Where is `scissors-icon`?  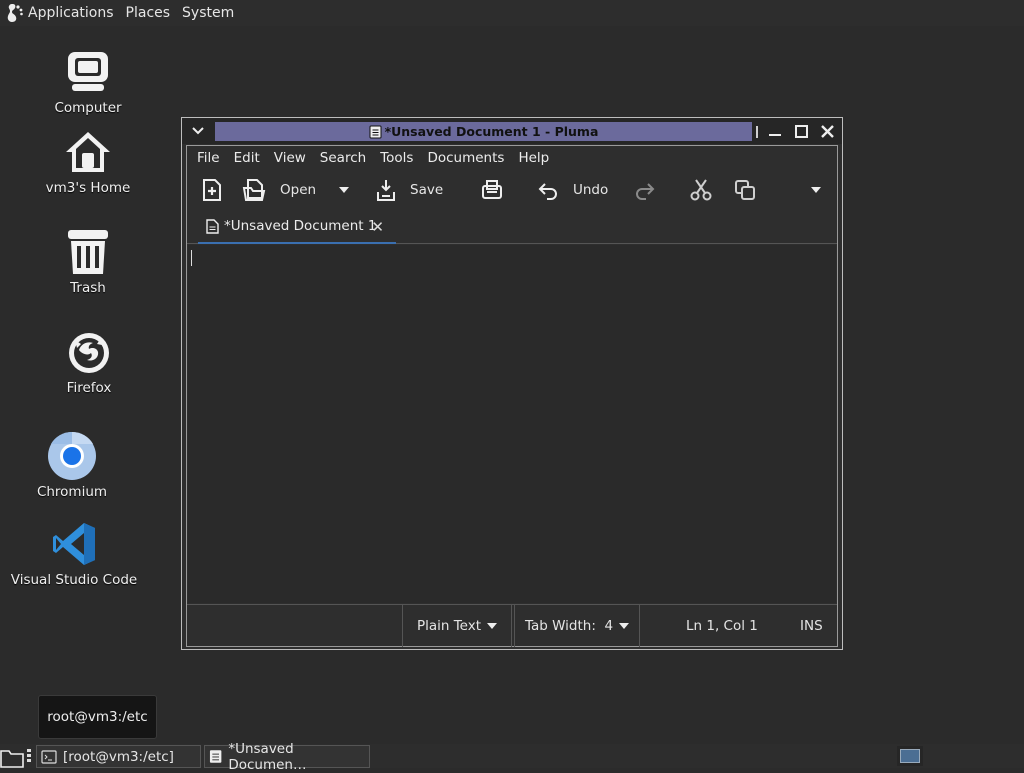 scissors-icon is located at coordinates (701, 190).